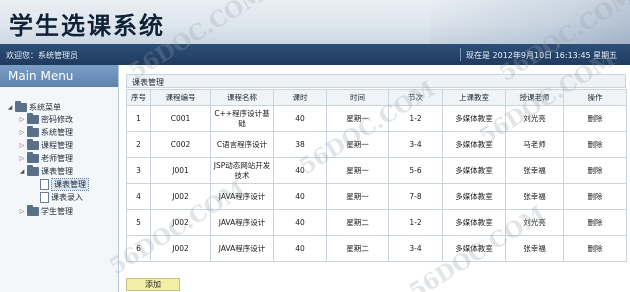 Image resolution: width=630 pixels, height=292 pixels. Describe the element at coordinates (180, 118) in the screenshot. I see `table-cell: C001` at that location.